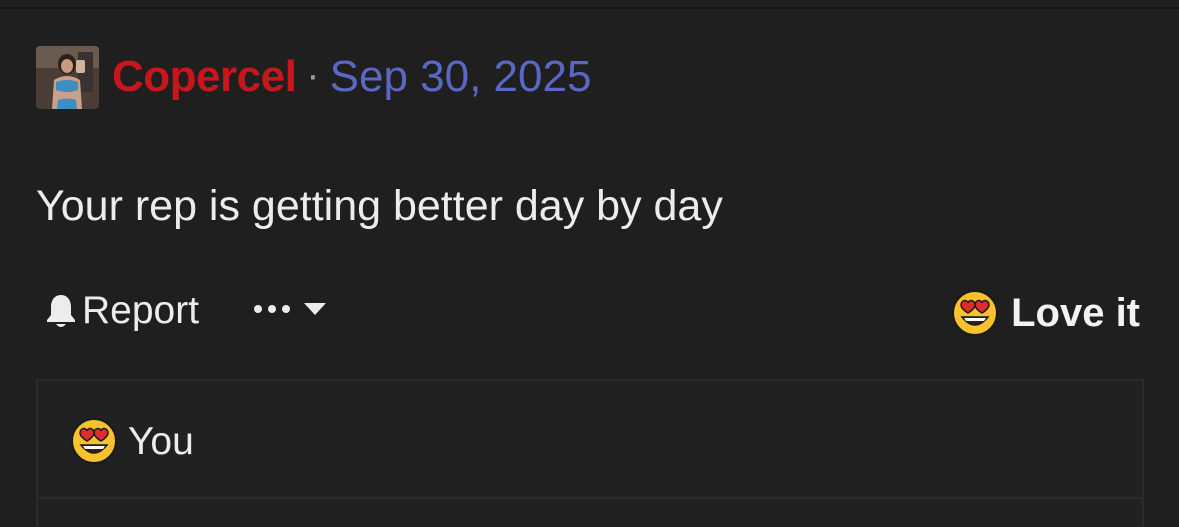 This screenshot has width=1179, height=527. What do you see at coordinates (272, 309) in the screenshot?
I see `ellipsis-icon` at bounding box center [272, 309].